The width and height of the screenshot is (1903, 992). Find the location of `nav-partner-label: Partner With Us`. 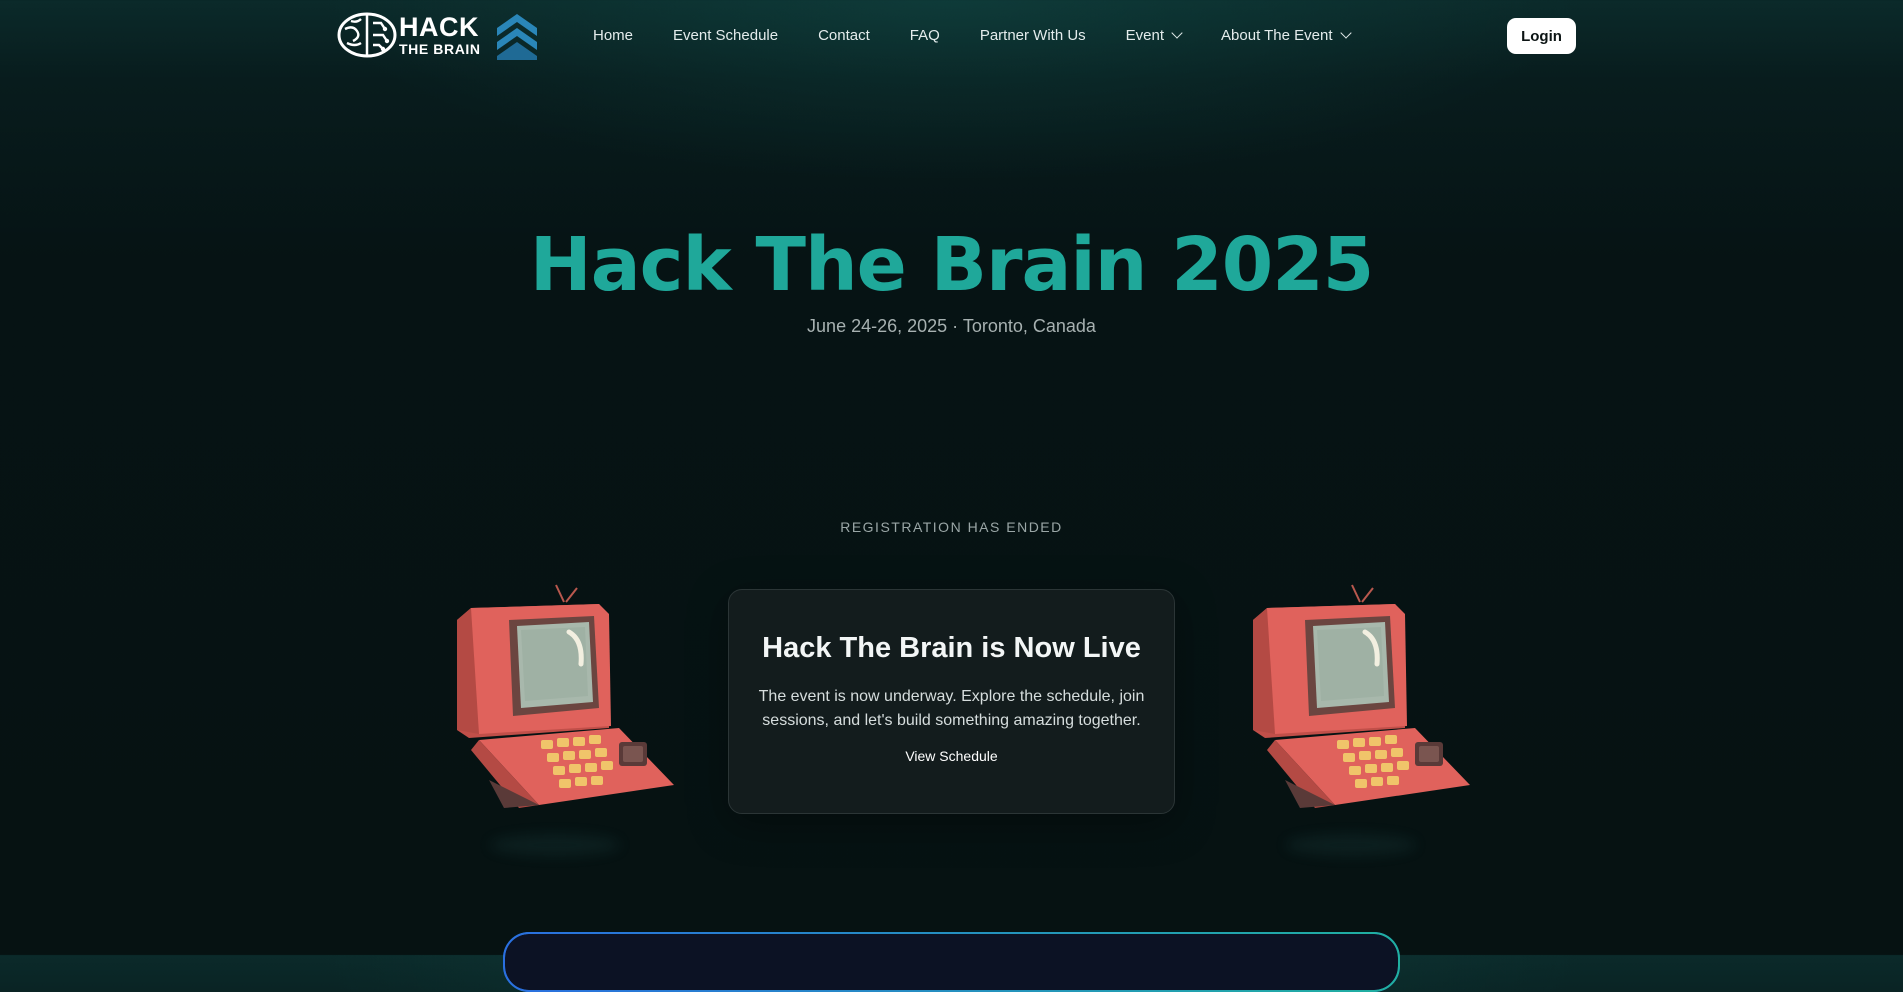

nav-partner-label: Partner With Us is located at coordinates (1032, 35).